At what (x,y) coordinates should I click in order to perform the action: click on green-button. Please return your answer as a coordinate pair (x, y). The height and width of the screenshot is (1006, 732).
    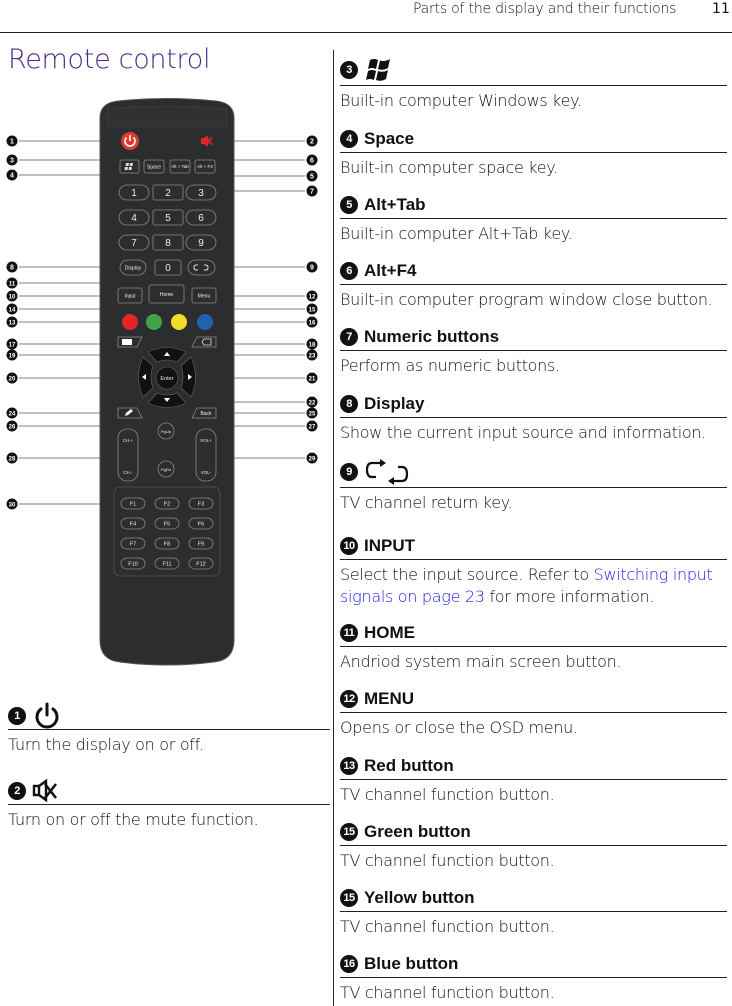
    Looking at the image, I should click on (154, 322).